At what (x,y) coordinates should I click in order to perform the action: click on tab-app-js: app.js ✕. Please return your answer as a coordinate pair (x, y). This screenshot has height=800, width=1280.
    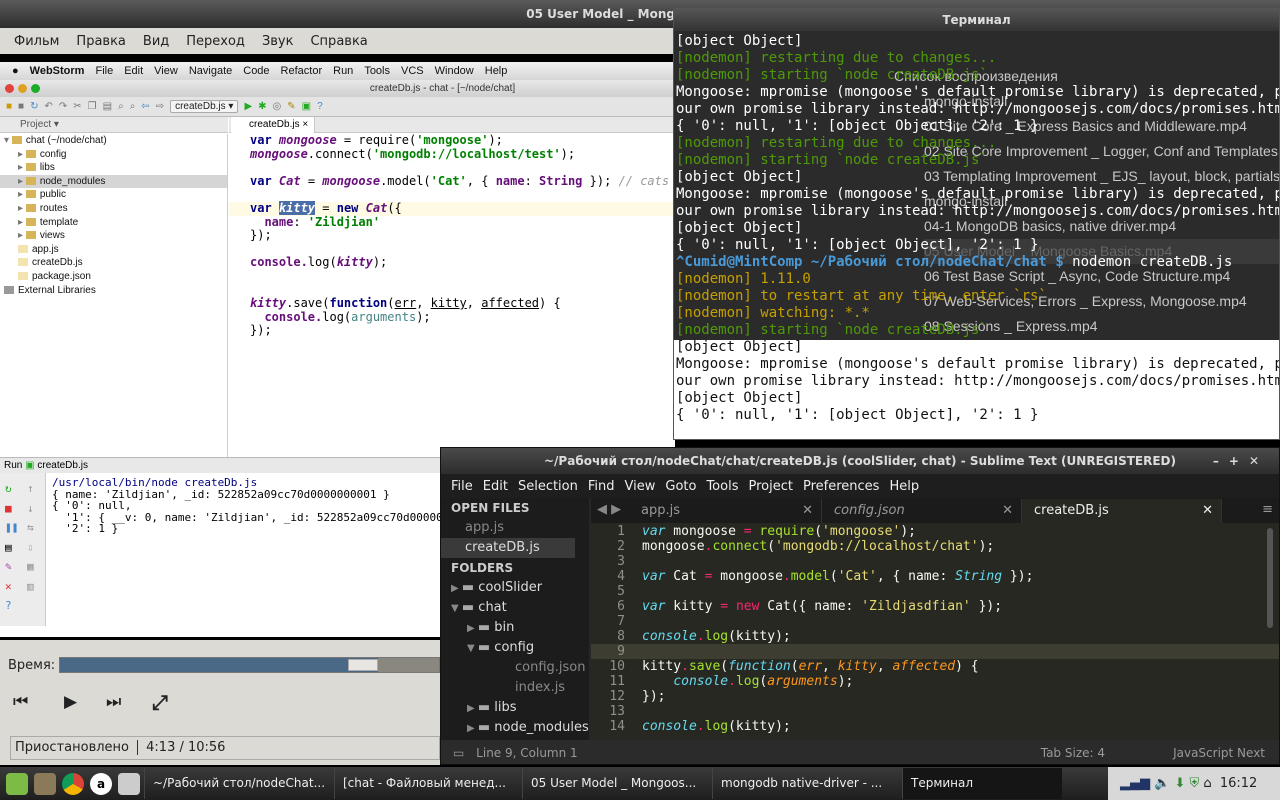
    Looking at the image, I should click on (725, 511).